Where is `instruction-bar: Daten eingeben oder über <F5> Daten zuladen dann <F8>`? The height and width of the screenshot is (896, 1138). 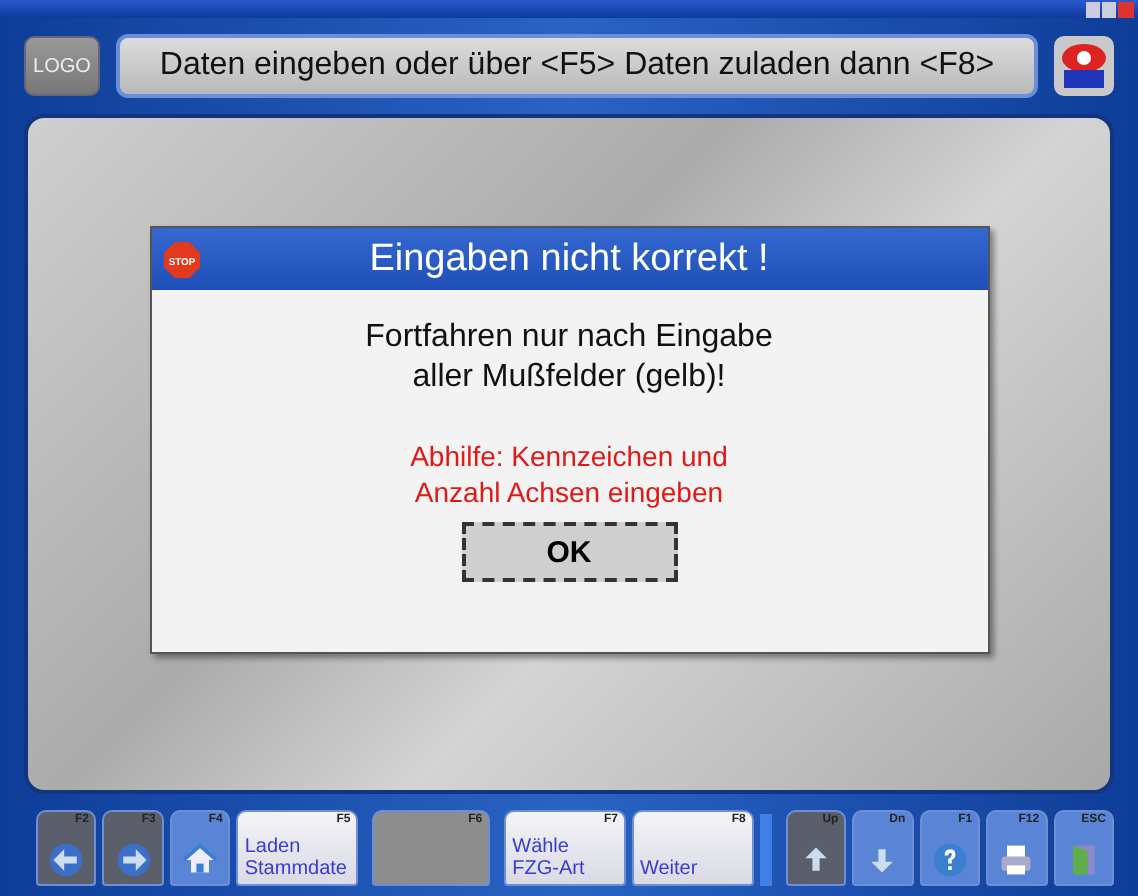 instruction-bar: Daten eingeben oder über <F5> Daten zuladen dann <F8> is located at coordinates (577, 66).